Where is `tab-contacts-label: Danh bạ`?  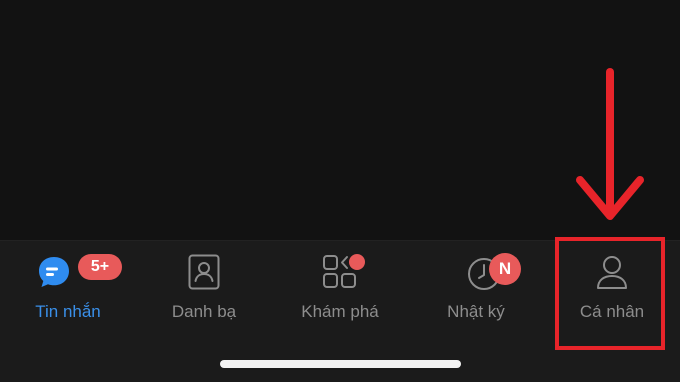
tab-contacts-label: Danh bạ is located at coordinates (204, 311).